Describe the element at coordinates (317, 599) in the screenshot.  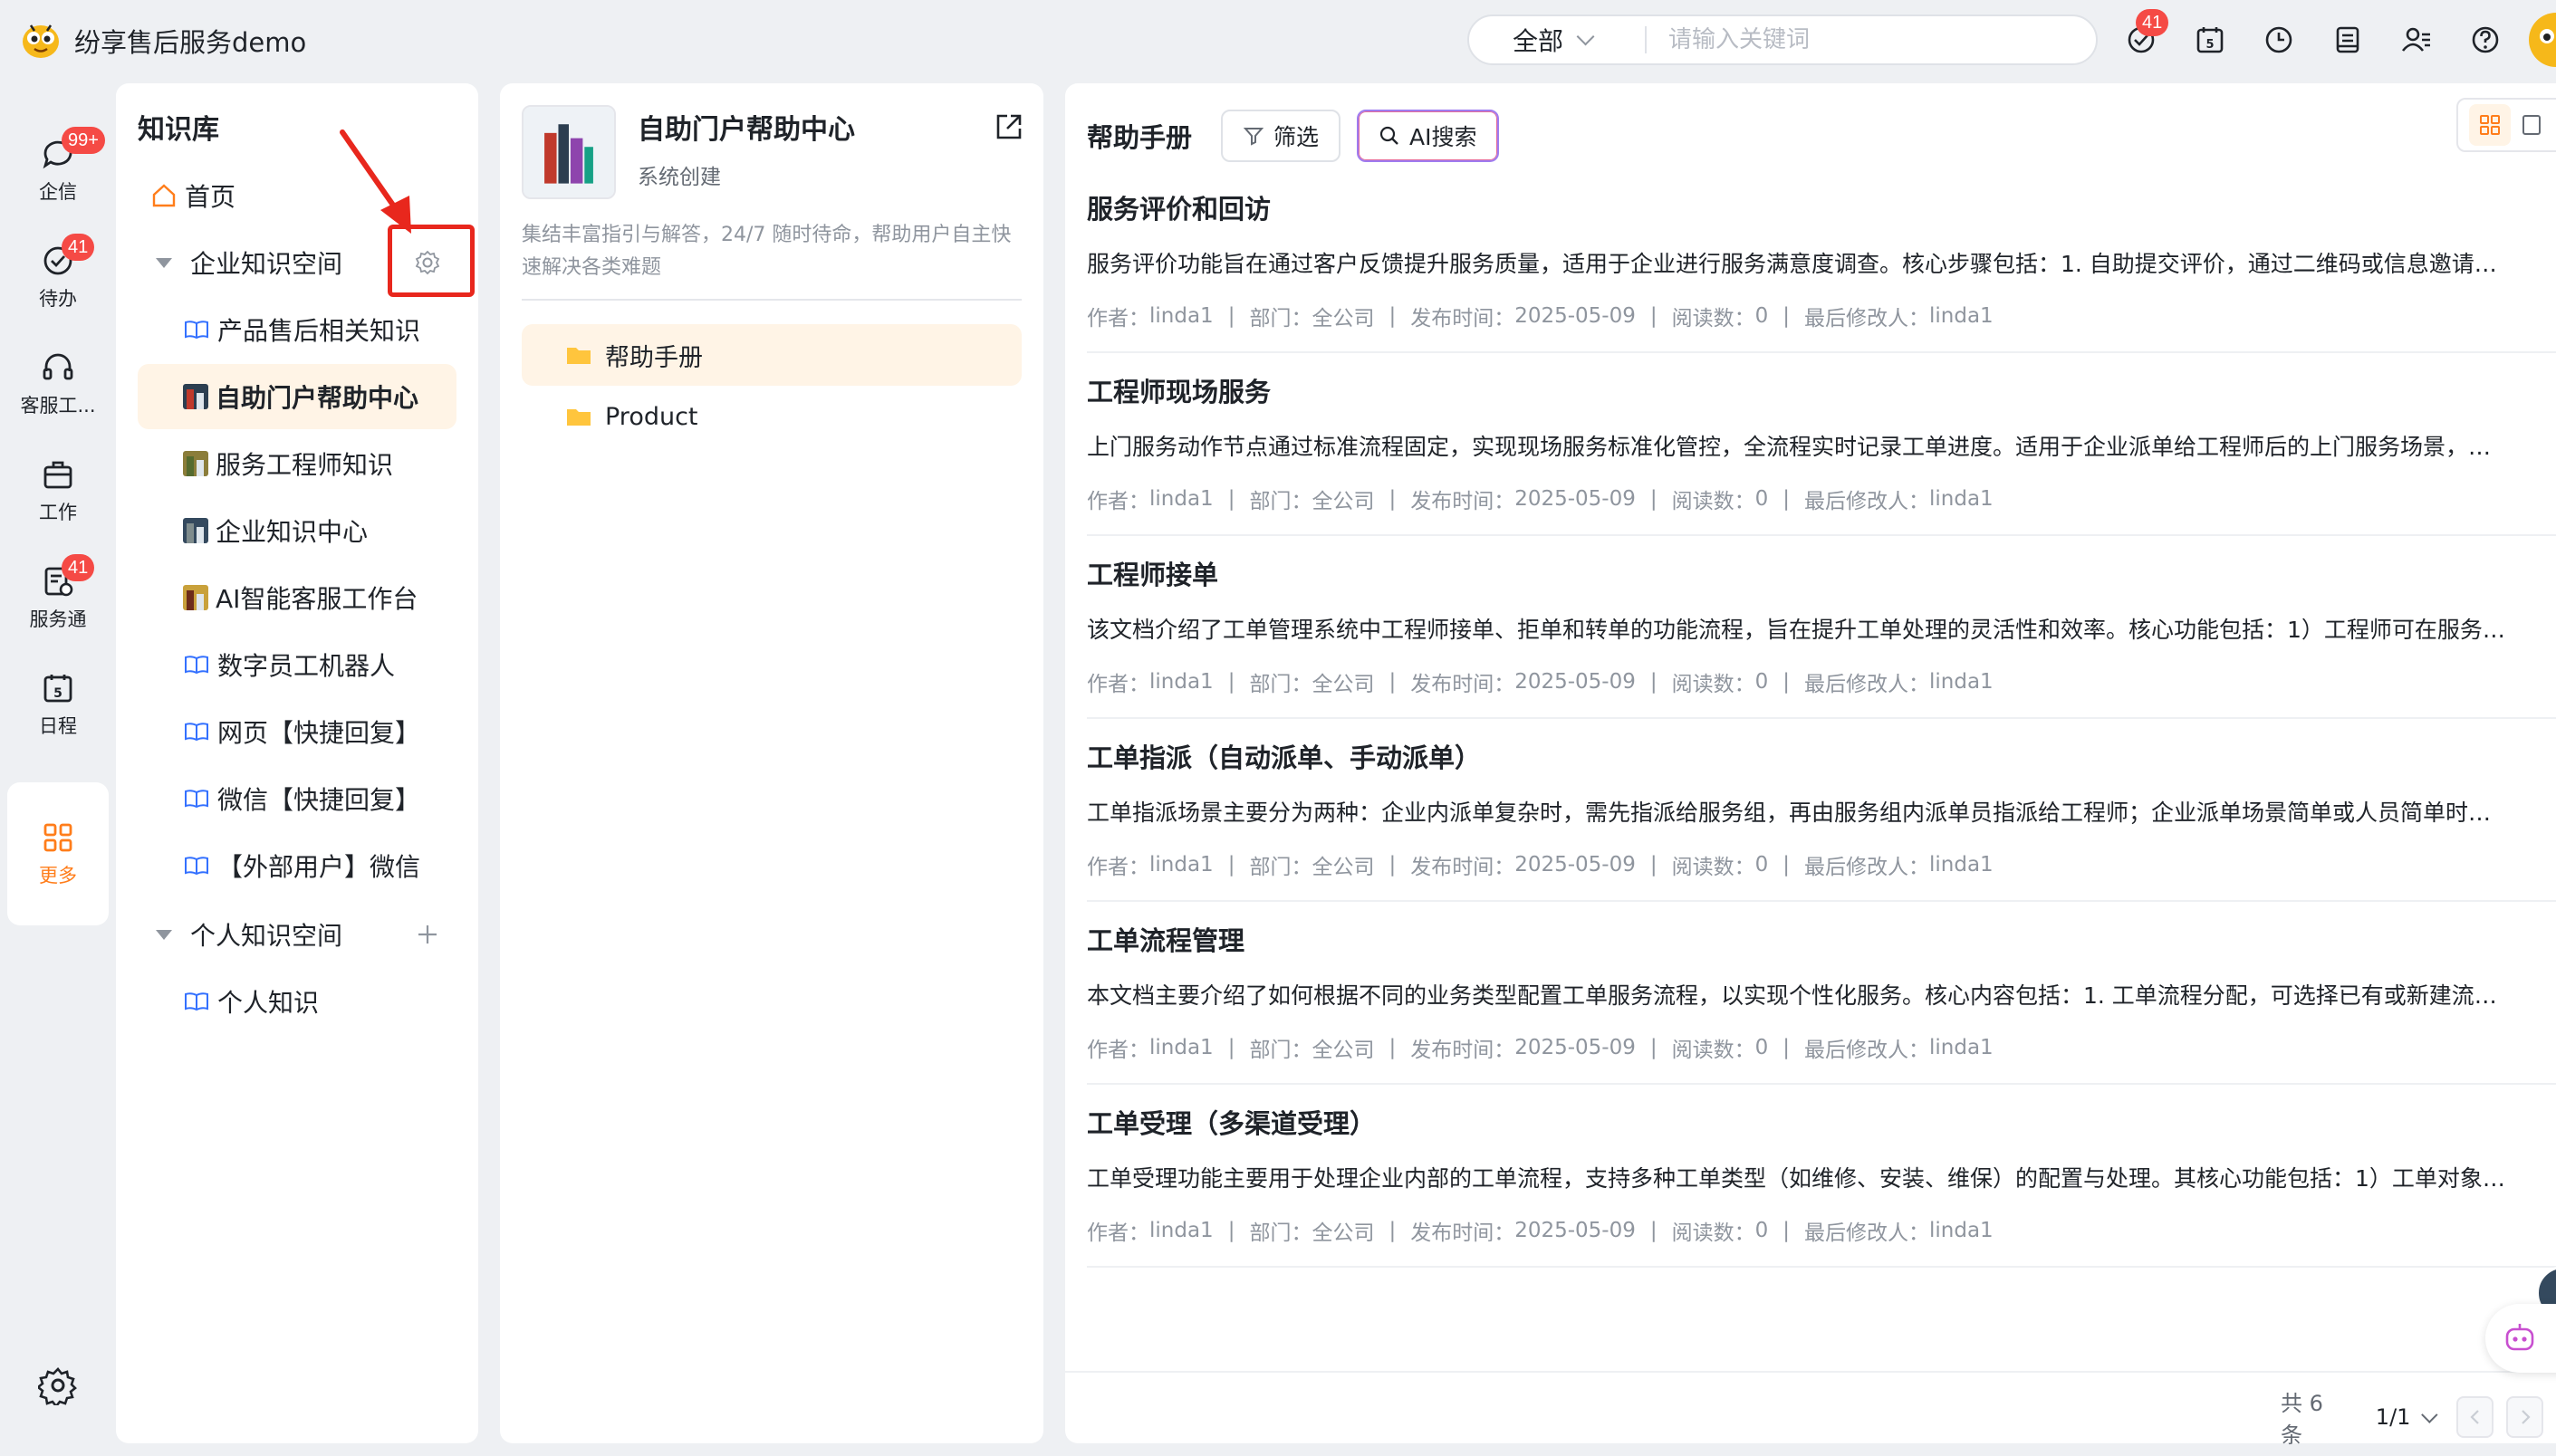
I see `tree-item-label: AI智能客服工作台` at that location.